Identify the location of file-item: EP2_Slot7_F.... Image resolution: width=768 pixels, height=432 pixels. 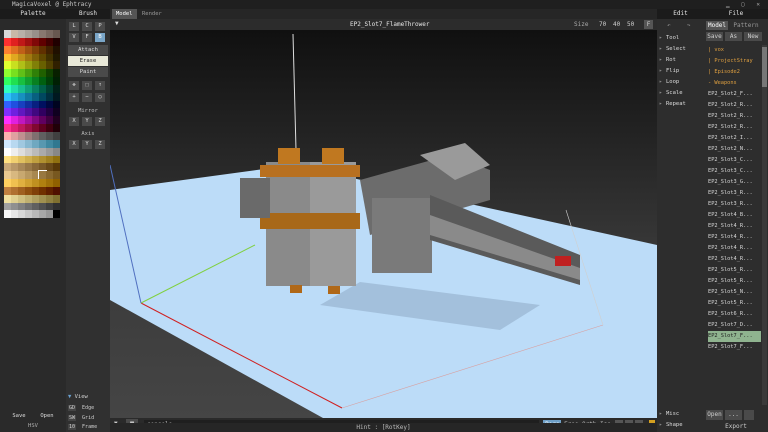
(734, 347).